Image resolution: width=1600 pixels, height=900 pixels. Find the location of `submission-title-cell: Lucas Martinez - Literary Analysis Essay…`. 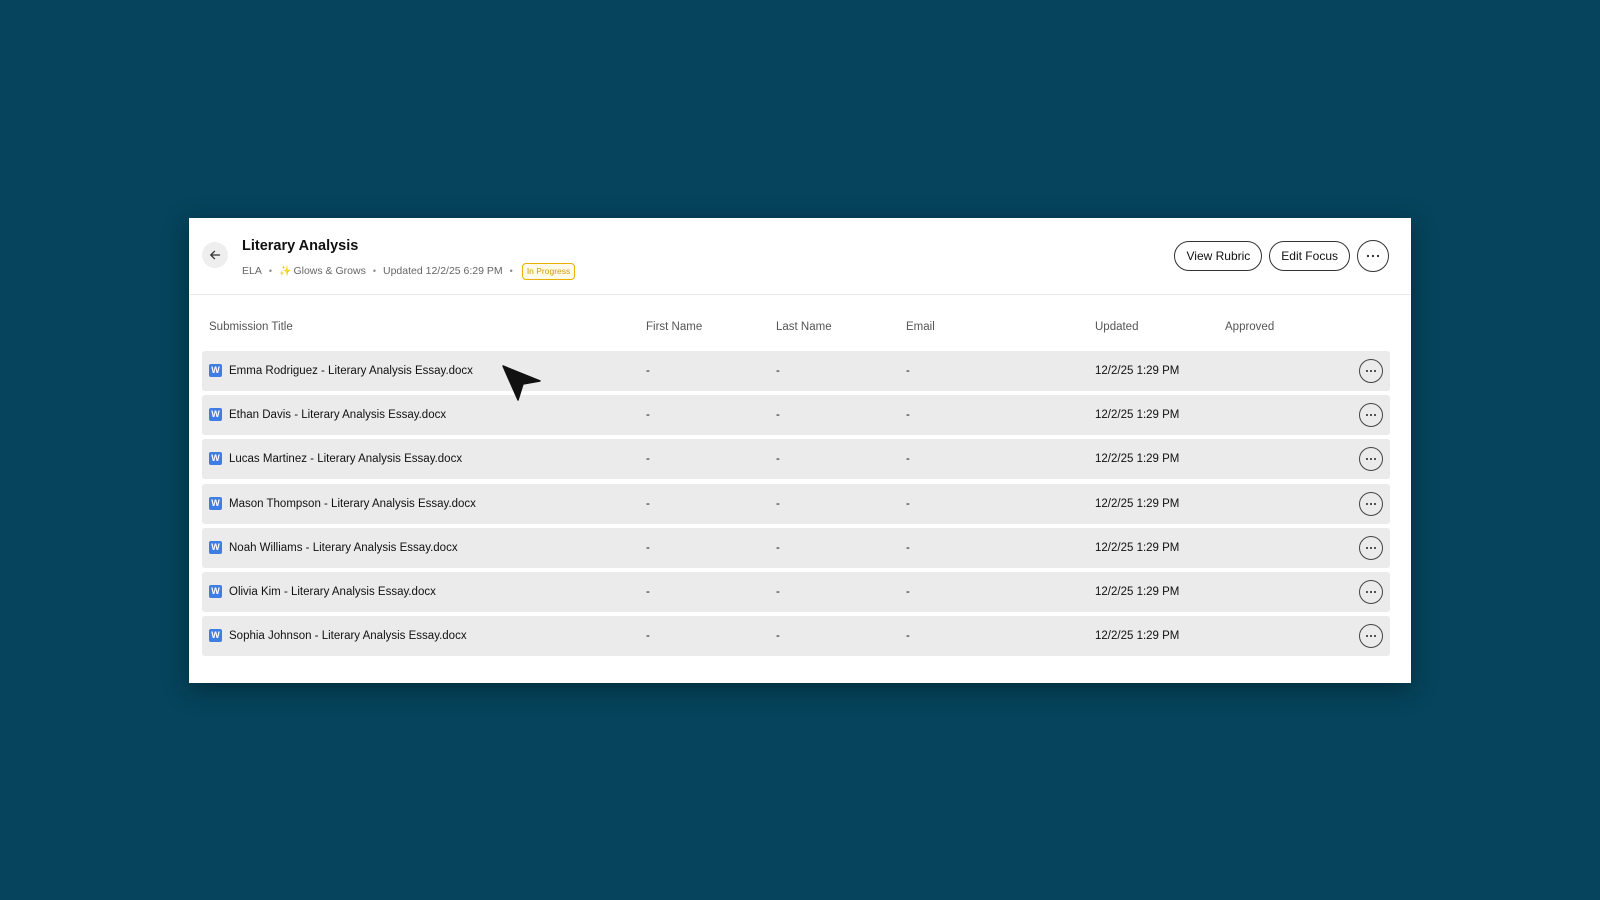

submission-title-cell: Lucas Martinez - Literary Analysis Essay… is located at coordinates (345, 459).